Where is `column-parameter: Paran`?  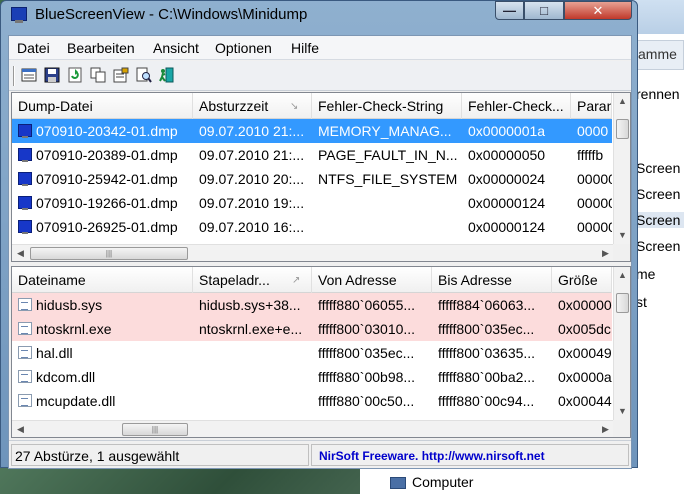
column-parameter: Paran is located at coordinates (591, 106).